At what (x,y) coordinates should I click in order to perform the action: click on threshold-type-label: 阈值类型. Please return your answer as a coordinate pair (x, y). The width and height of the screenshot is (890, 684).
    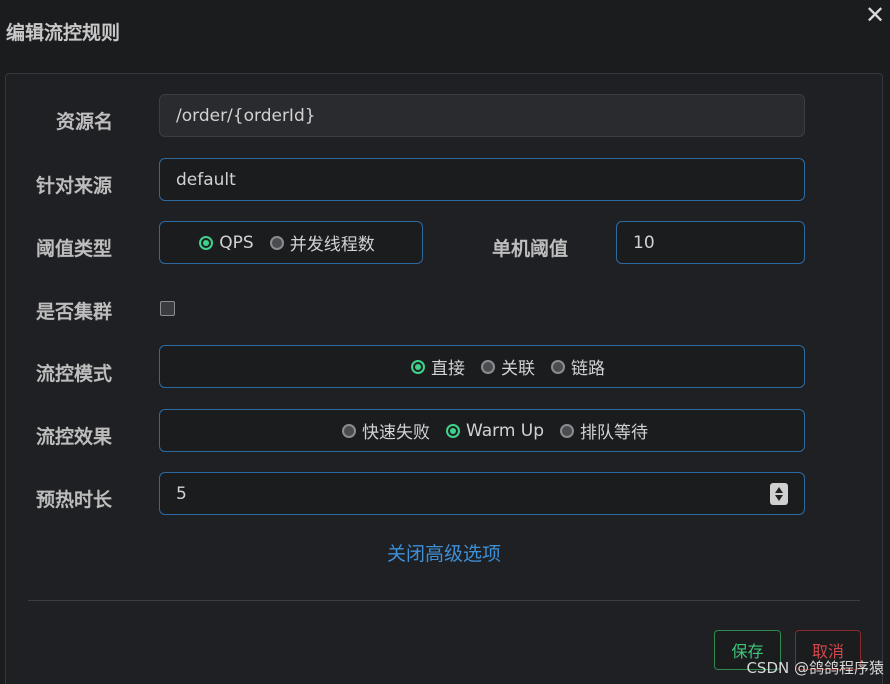
    Looking at the image, I should click on (74, 249).